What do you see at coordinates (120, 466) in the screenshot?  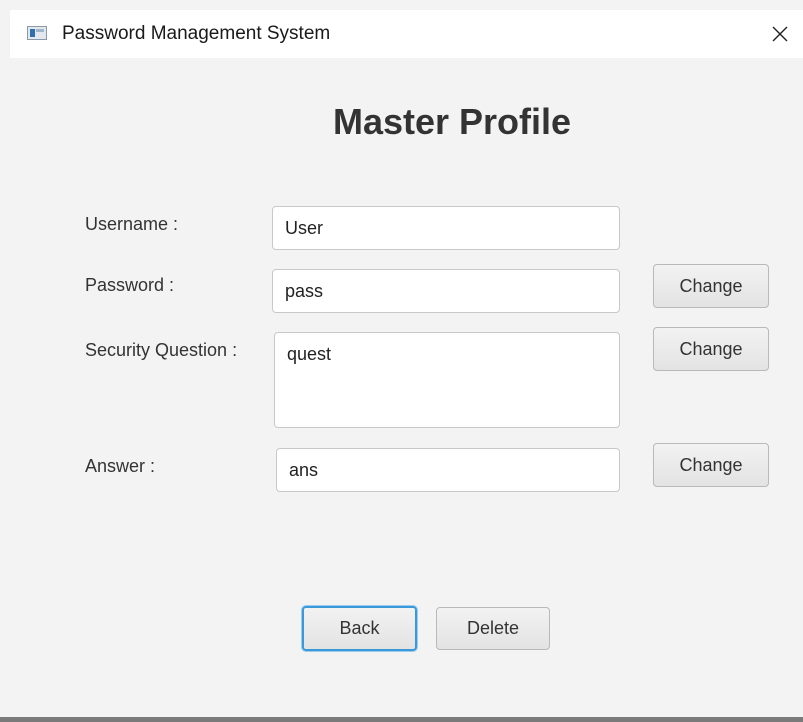 I see `answer-label: Answer :` at bounding box center [120, 466].